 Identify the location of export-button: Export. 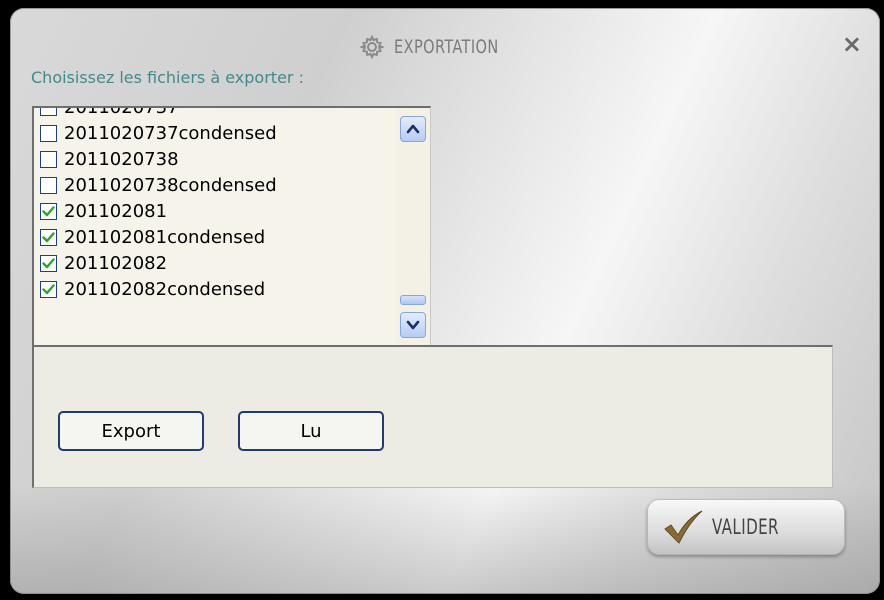
(131, 431).